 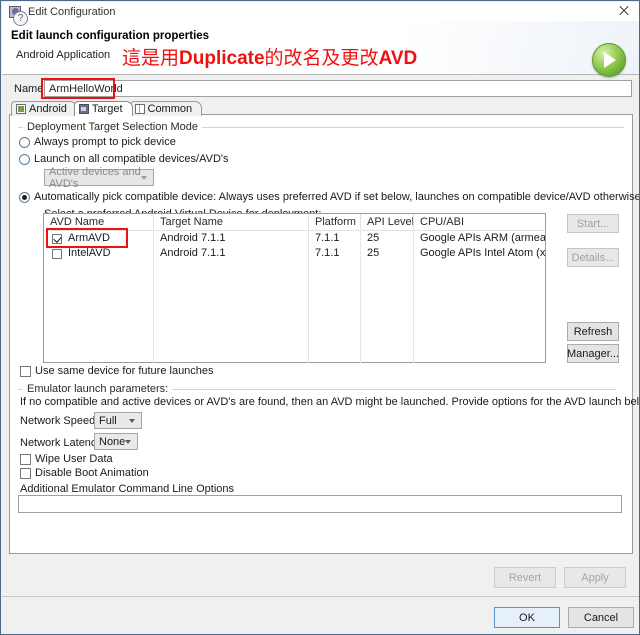 What do you see at coordinates (83, 109) in the screenshot?
I see `target-device-icon` at bounding box center [83, 109].